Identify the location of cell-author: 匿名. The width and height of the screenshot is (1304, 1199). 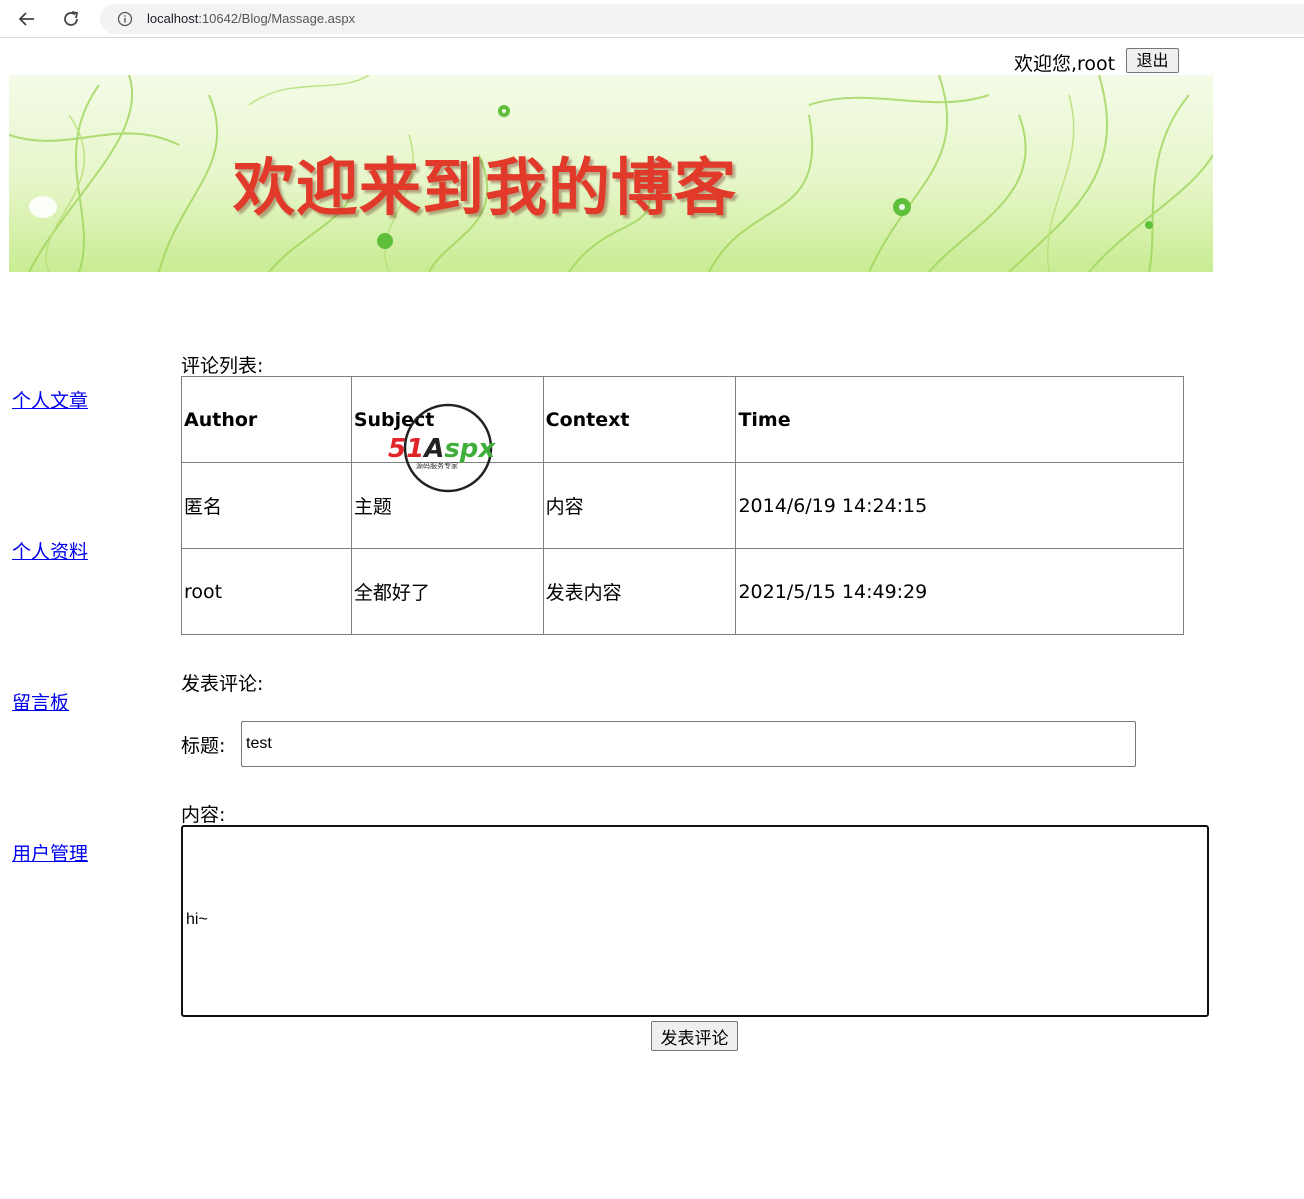
(266, 505).